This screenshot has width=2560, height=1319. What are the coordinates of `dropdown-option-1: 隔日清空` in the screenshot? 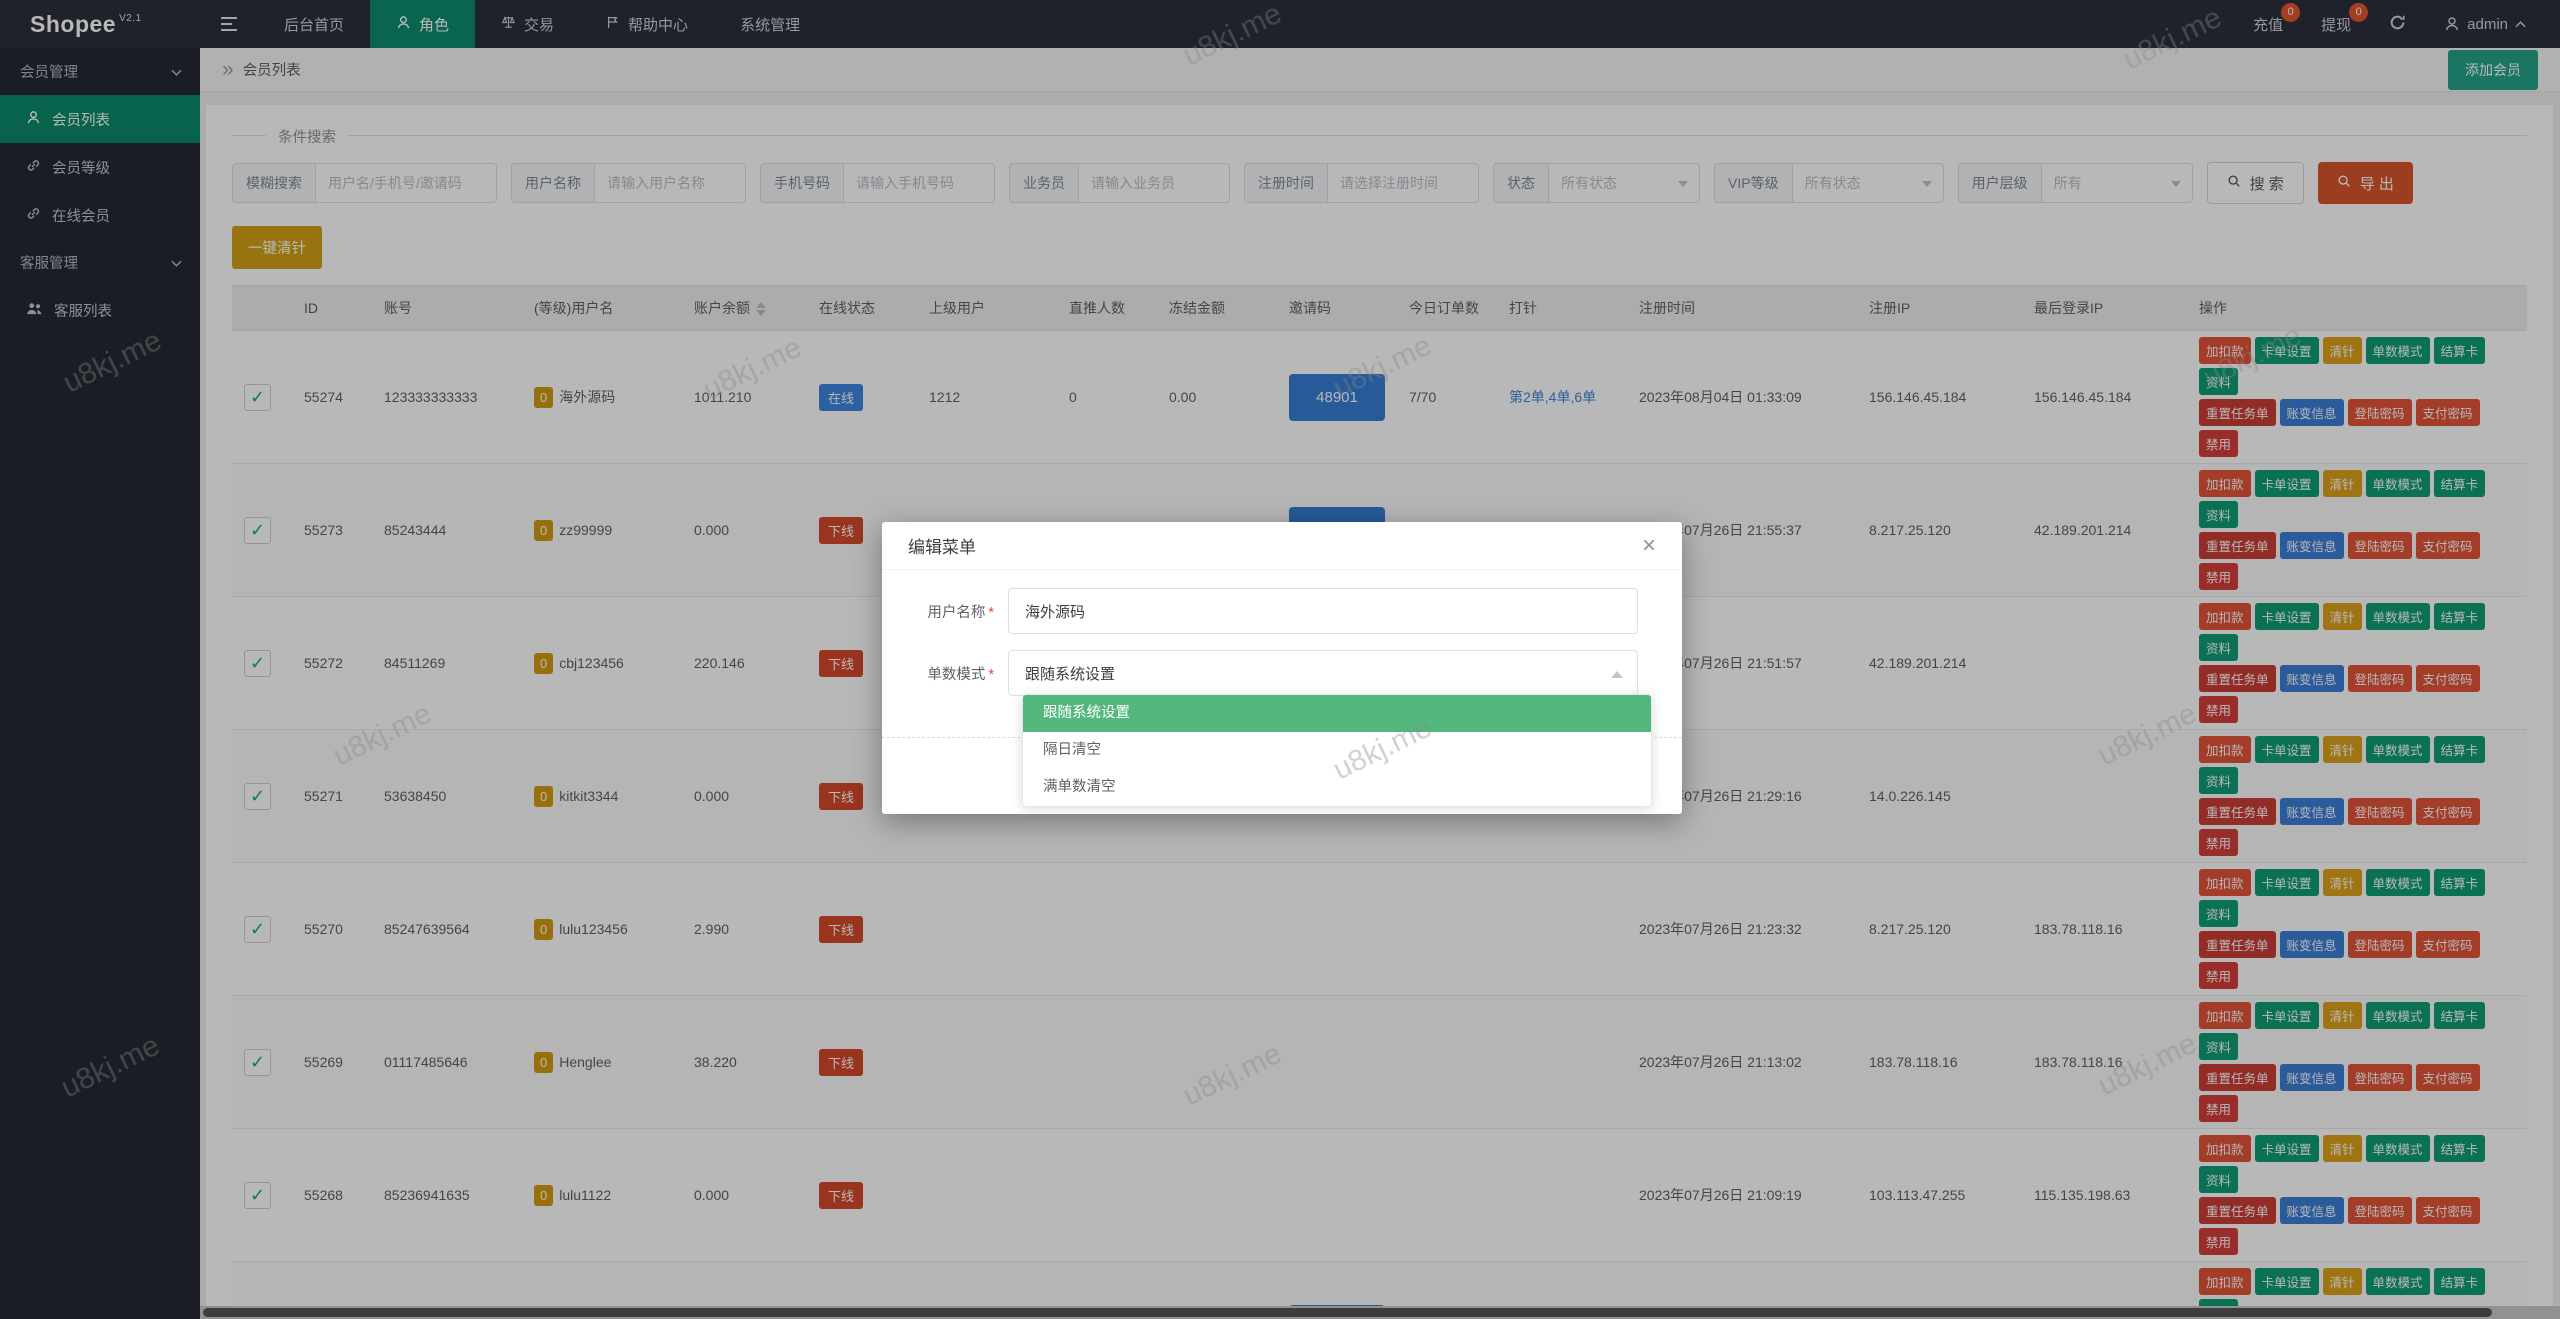 It's located at (1337, 750).